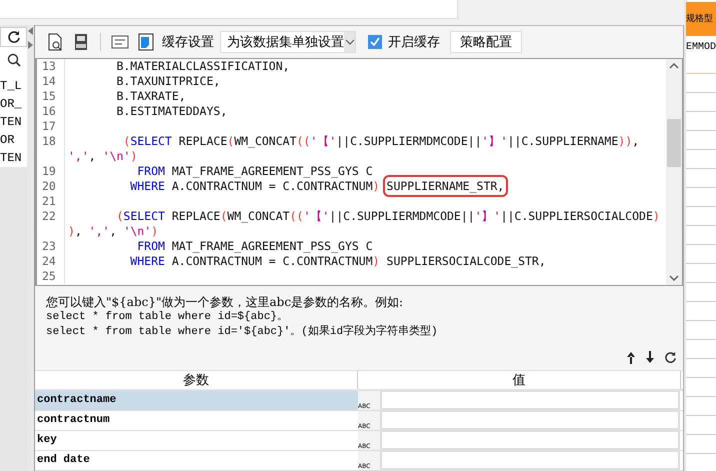  I want to click on line-number: 25, so click(51, 276).